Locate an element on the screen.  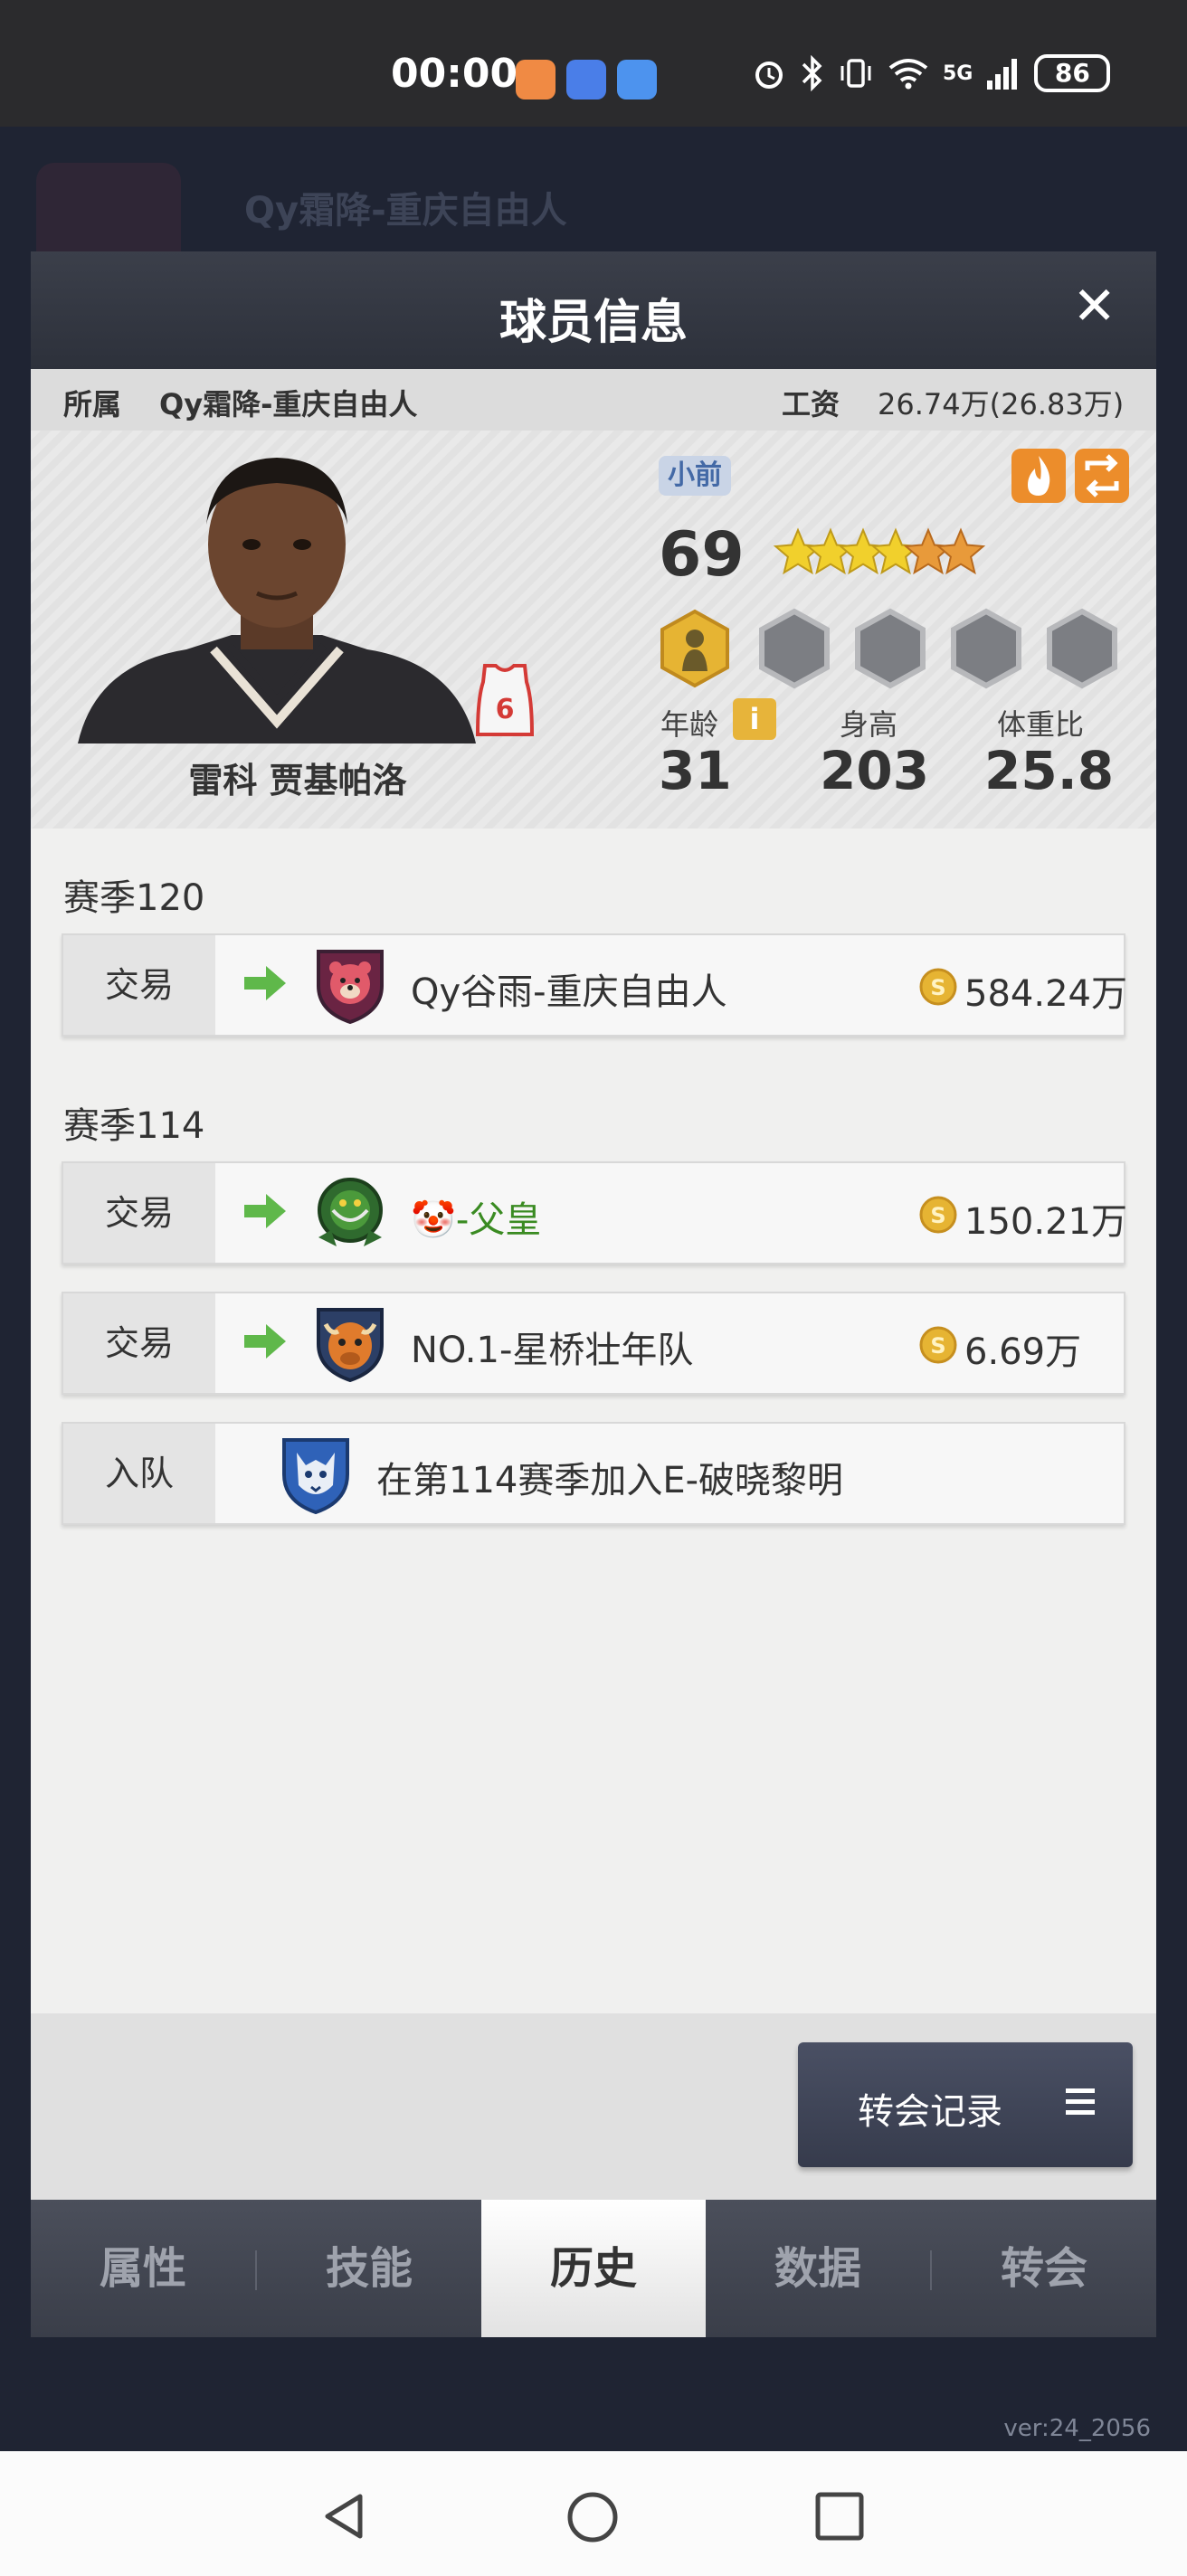
background-team-name: Qy霜降-重庆自由人 is located at coordinates (405, 211).